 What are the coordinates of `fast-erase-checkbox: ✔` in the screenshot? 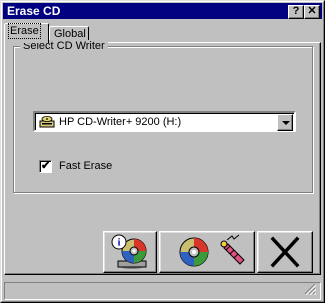 It's located at (45, 166).